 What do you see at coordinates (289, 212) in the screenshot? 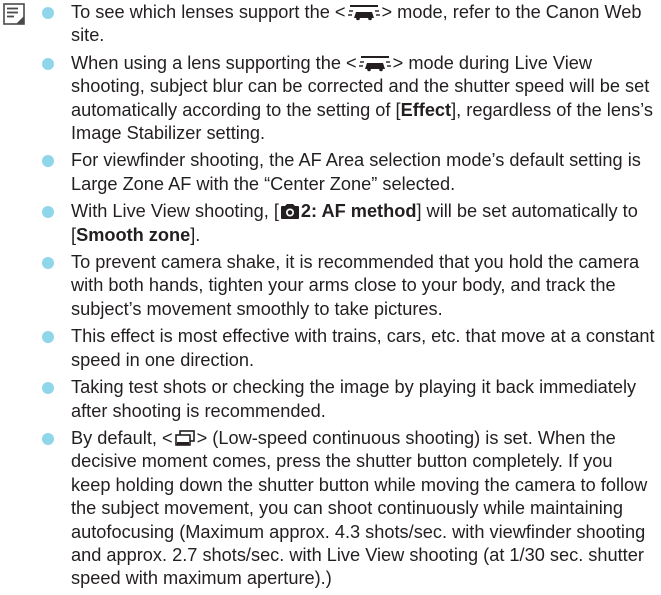
I see `camera-shooting-tab-icon` at bounding box center [289, 212].